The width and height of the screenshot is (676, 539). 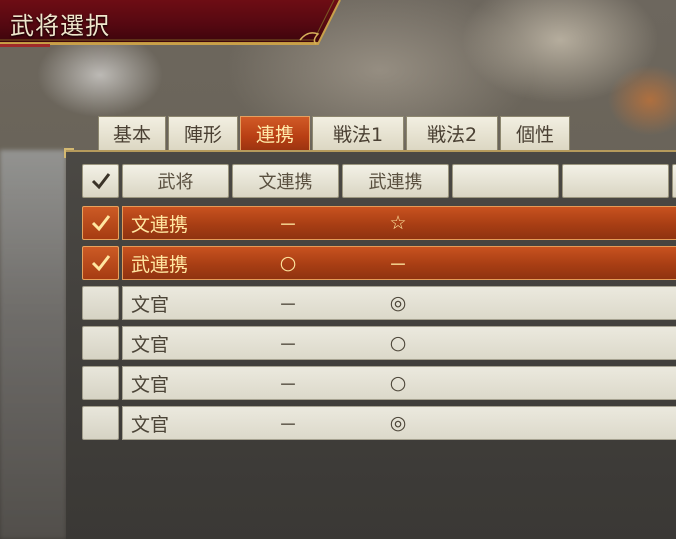 I want to click on row-general-name: 武連携, so click(x=160, y=264).